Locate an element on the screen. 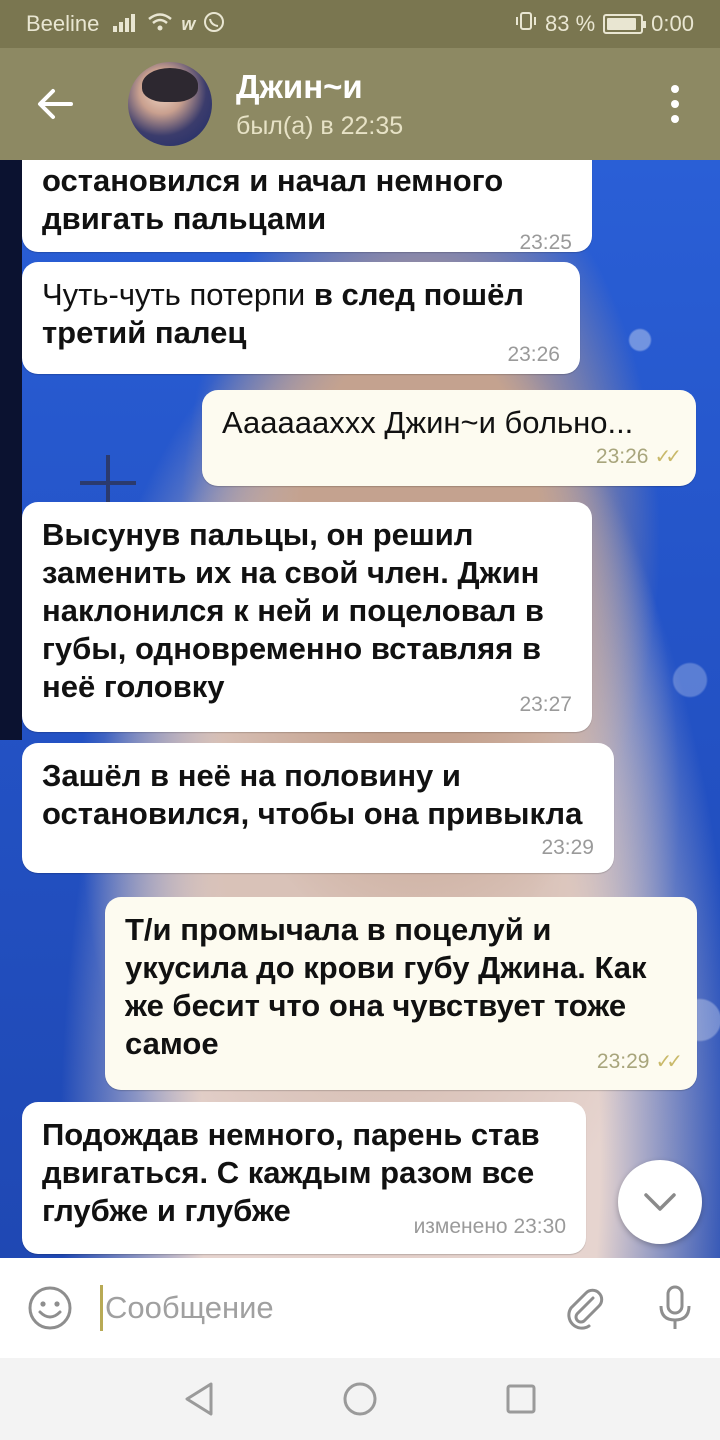 The width and height of the screenshot is (720, 1440). voice-message-button is located at coordinates (675, 1308).